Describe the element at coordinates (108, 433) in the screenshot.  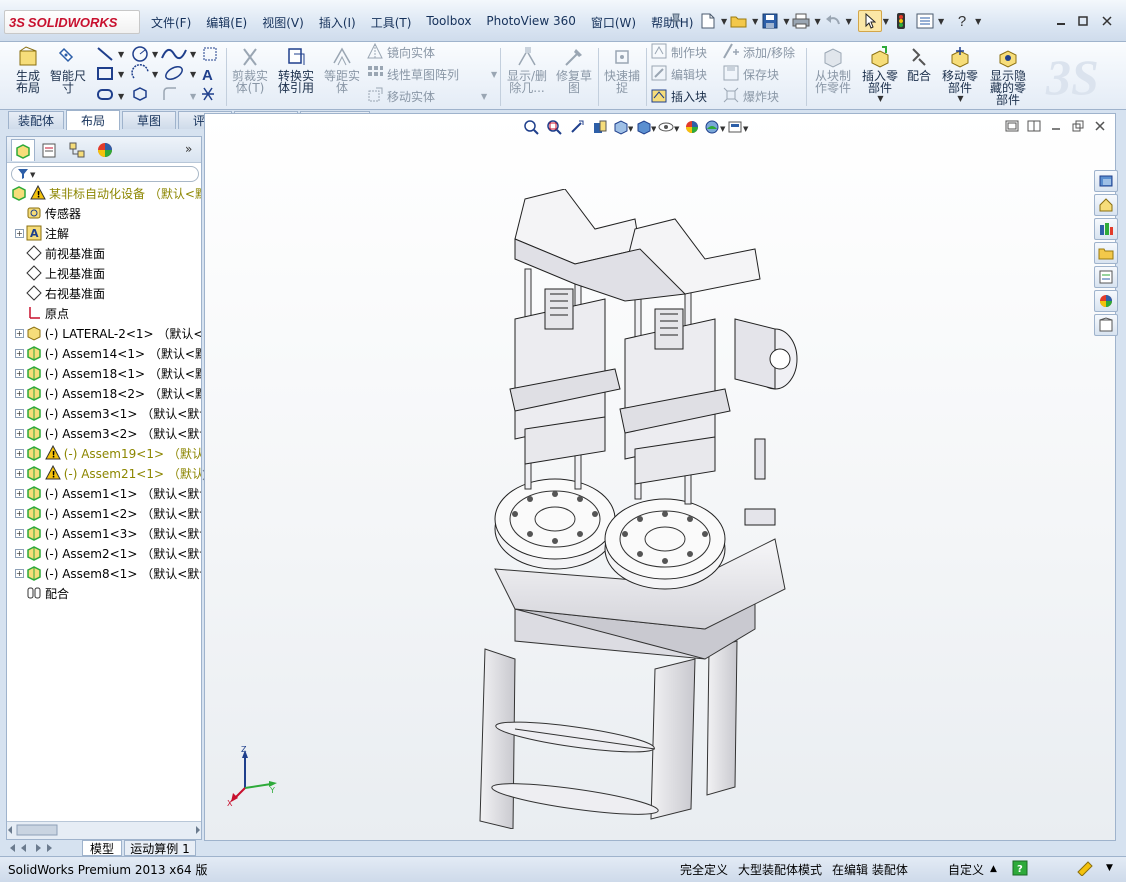
I see `tree-node: + (-) Assem3<2> （默认<默认` at that location.